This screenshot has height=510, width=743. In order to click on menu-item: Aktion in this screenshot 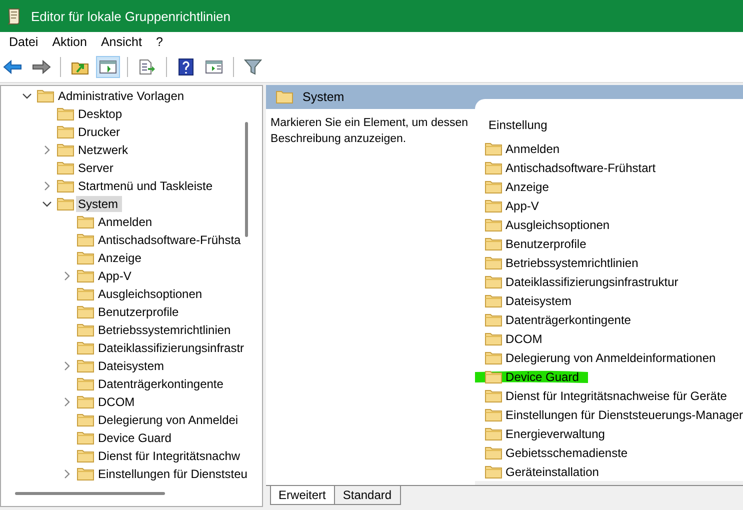, I will do `click(69, 42)`.